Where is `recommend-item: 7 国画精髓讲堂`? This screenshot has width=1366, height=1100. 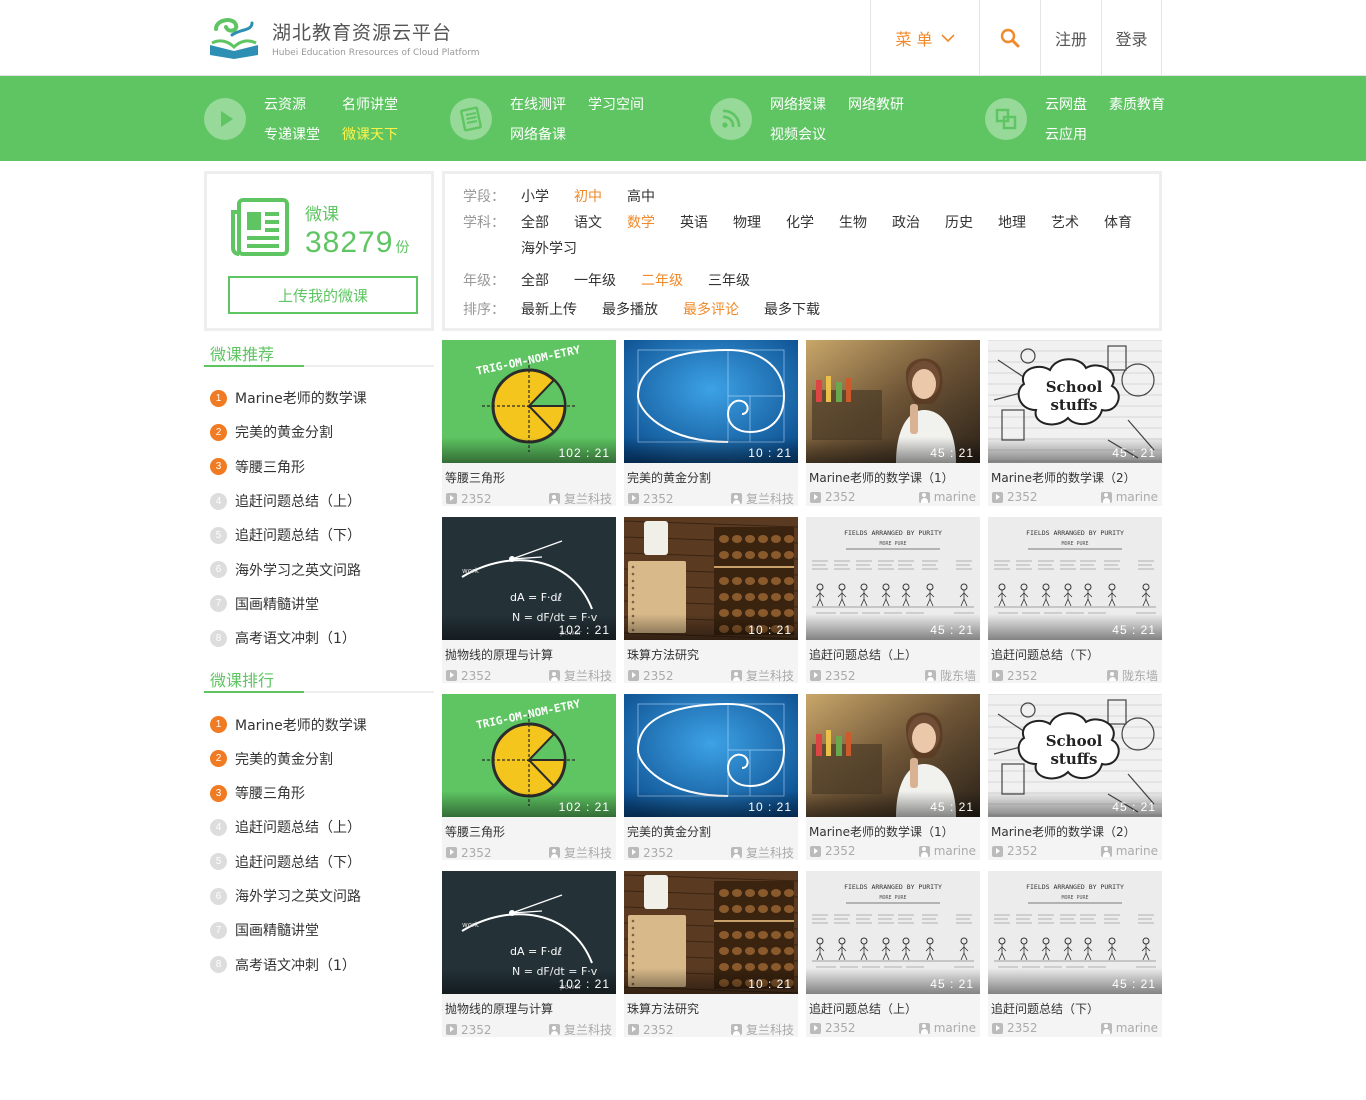
recommend-item: 7 国画精髓讲堂 is located at coordinates (319, 604).